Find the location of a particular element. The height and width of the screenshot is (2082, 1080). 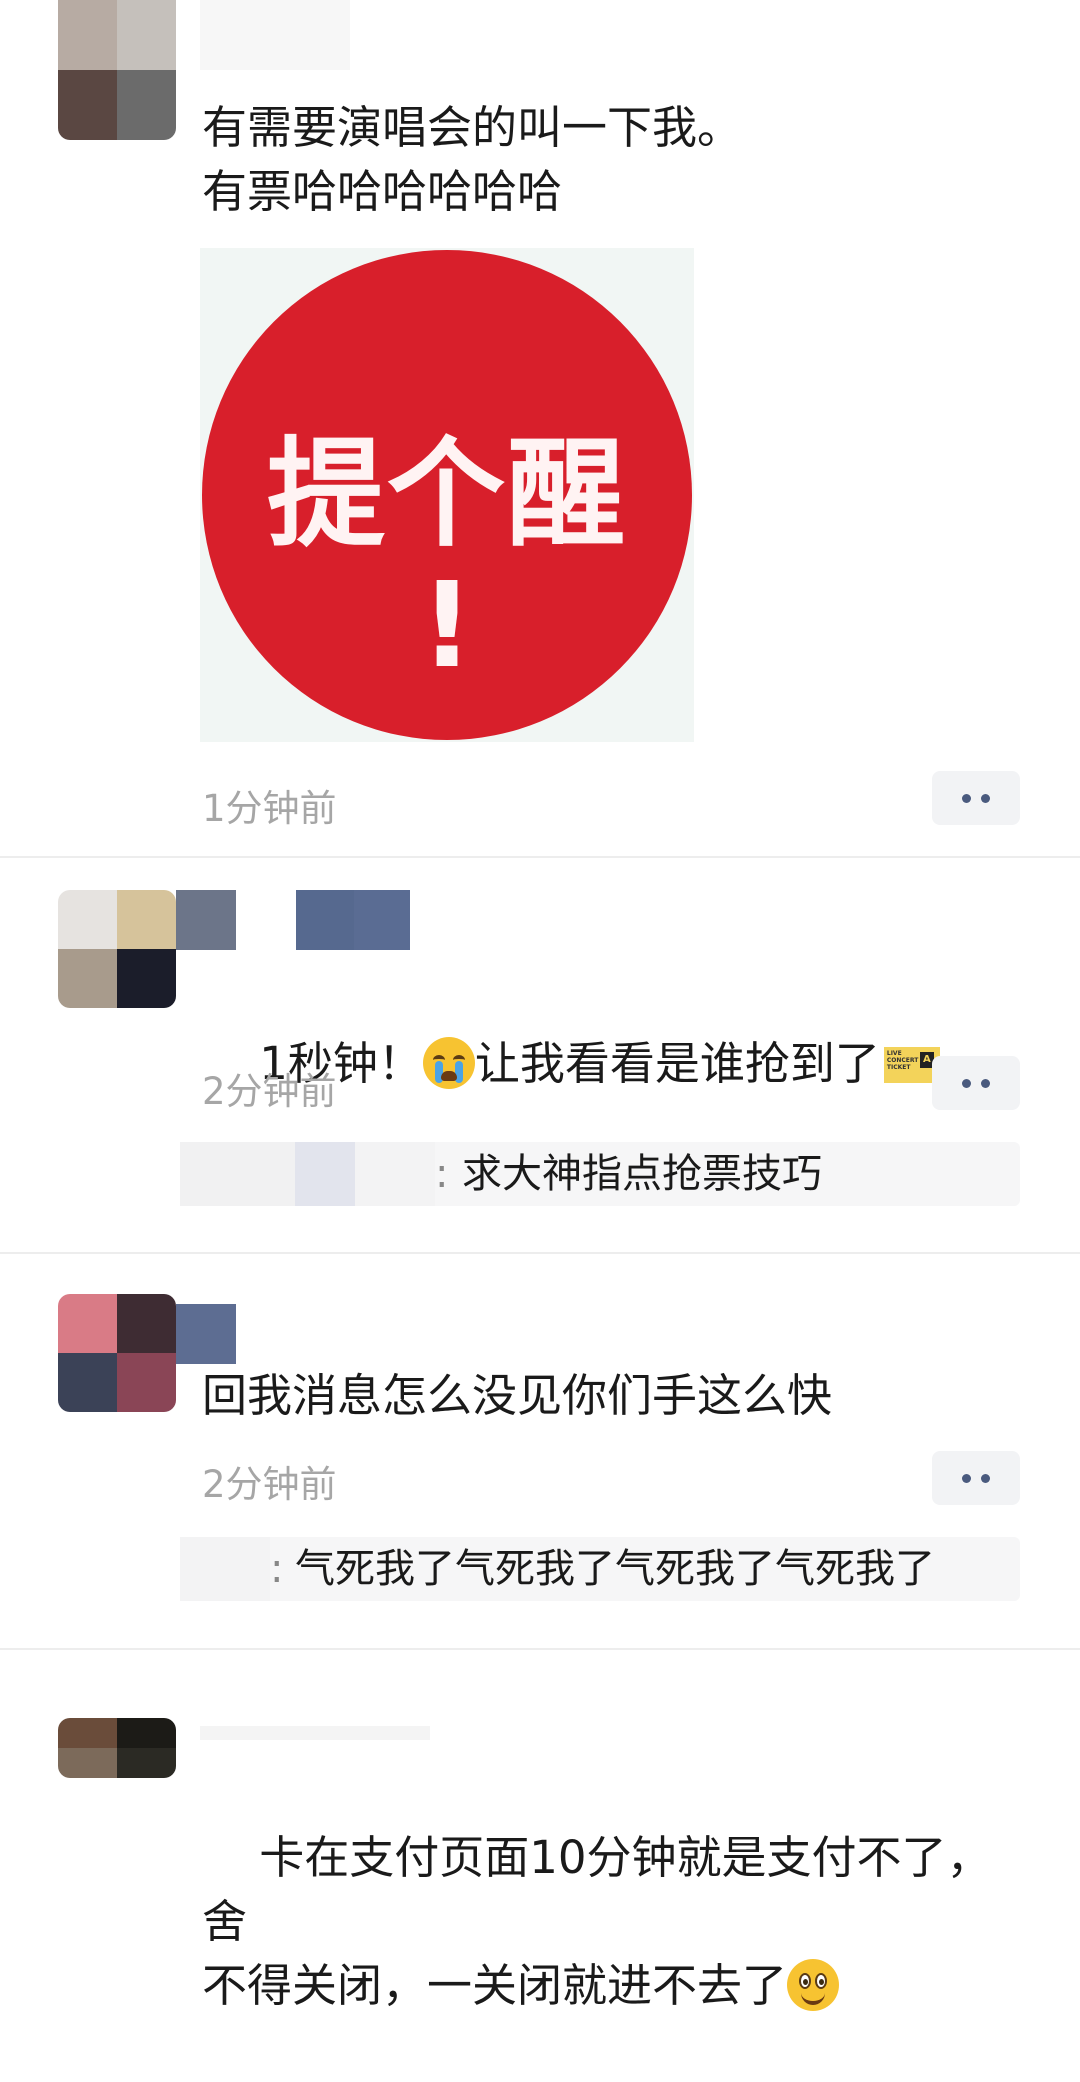

comment-text: 卡在支付页面10分钟就是支付不了，舍 不得关闭，一关闭就进不去了 is located at coordinates (617, 1922).